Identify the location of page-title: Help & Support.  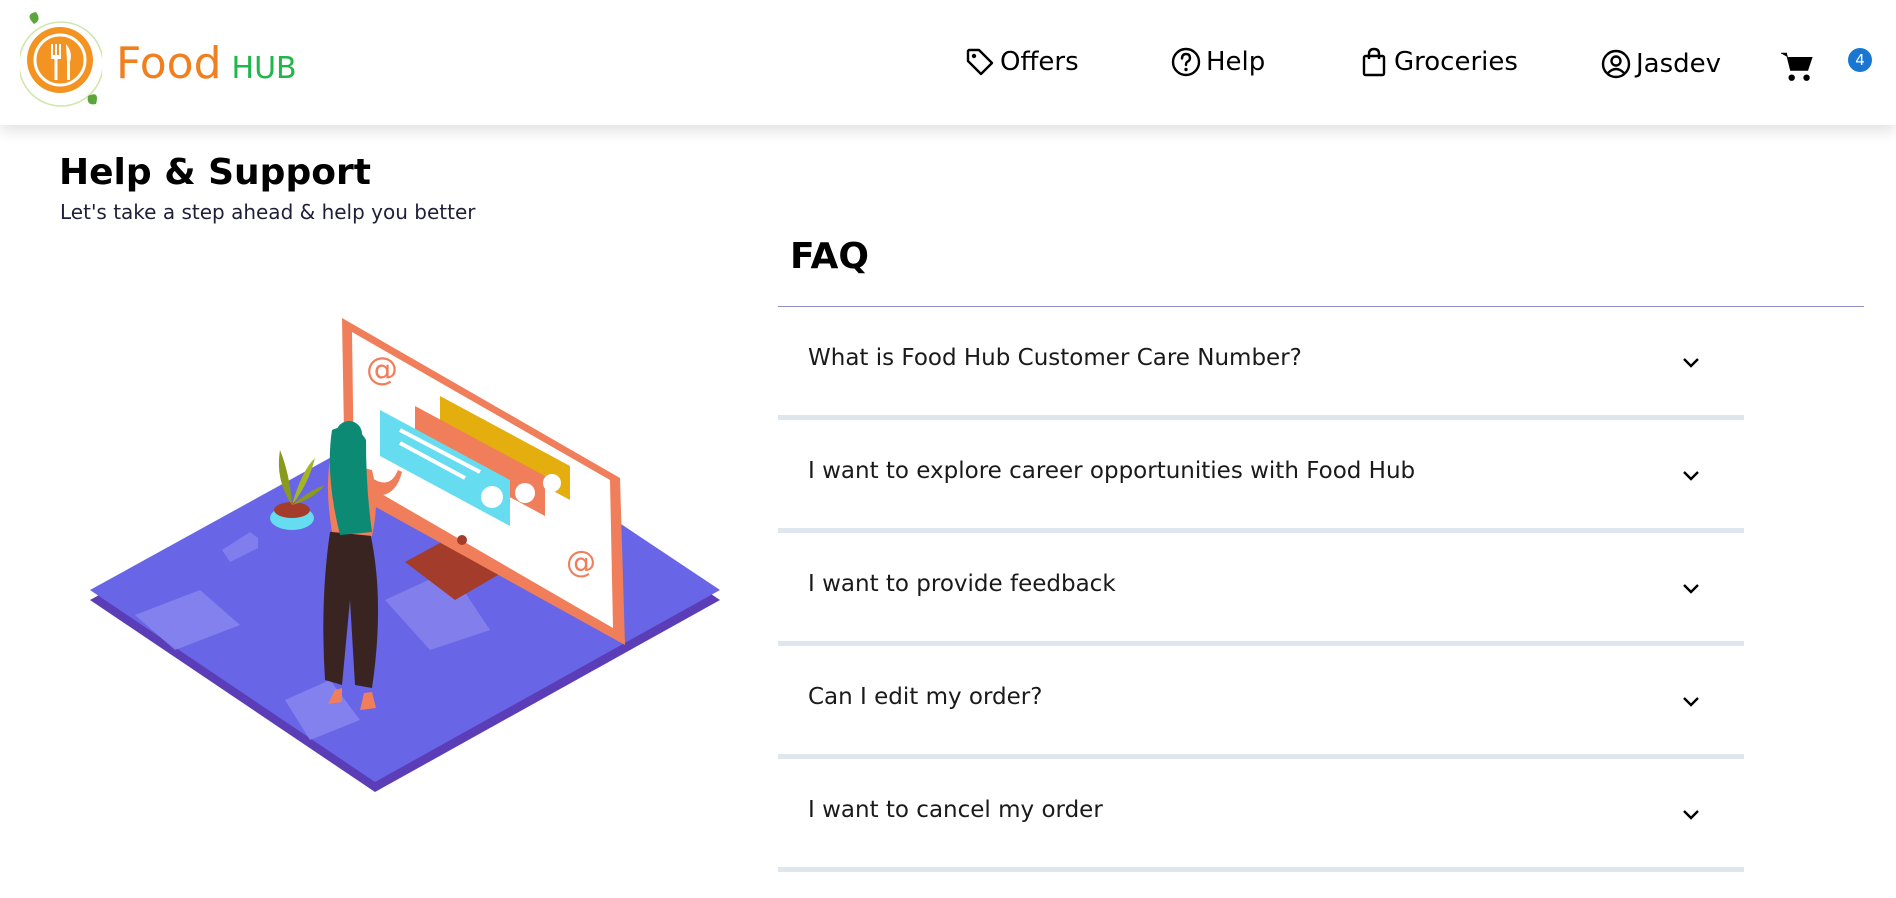
(215, 172).